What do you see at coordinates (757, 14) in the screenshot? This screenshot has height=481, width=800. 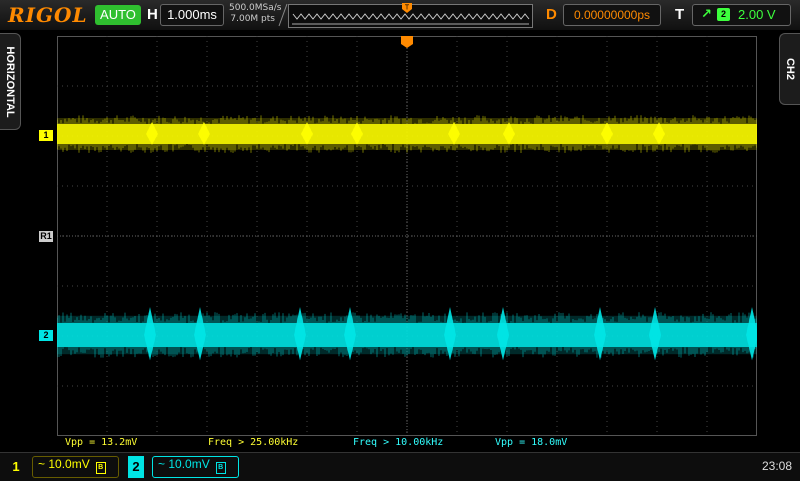 I see `trigger-level: 2.00 V` at bounding box center [757, 14].